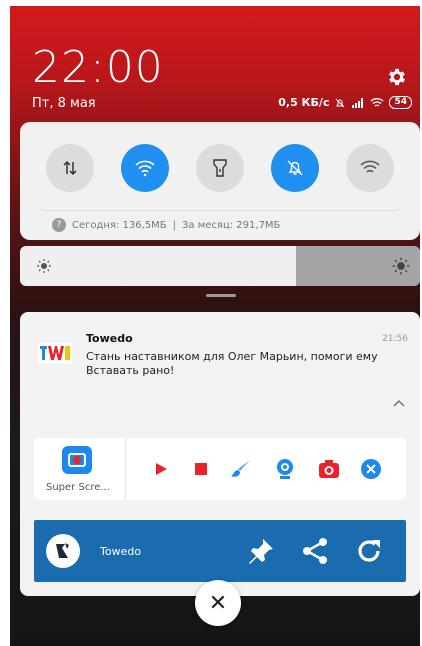 The width and height of the screenshot is (422, 646). I want to click on avatar, so click(63, 551).